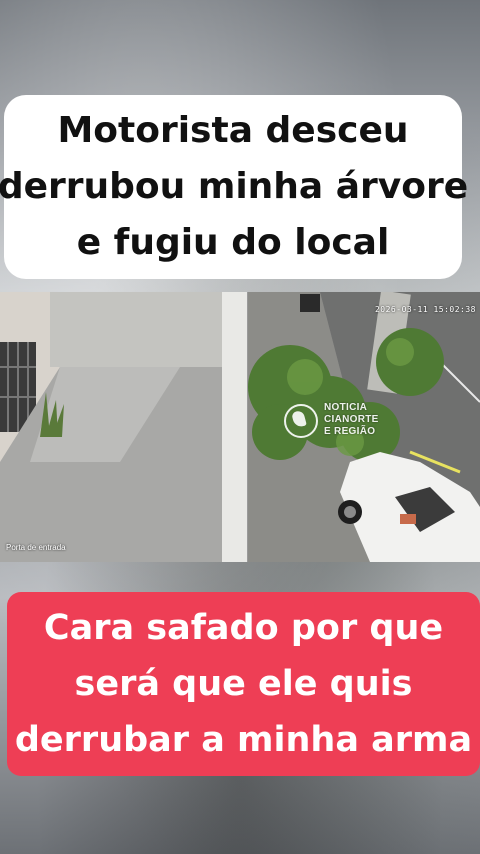 Image resolution: width=480 pixels, height=854 pixels. What do you see at coordinates (425, 309) in the screenshot?
I see `camera-timestamp: 2026-03-11 15:02:38` at bounding box center [425, 309].